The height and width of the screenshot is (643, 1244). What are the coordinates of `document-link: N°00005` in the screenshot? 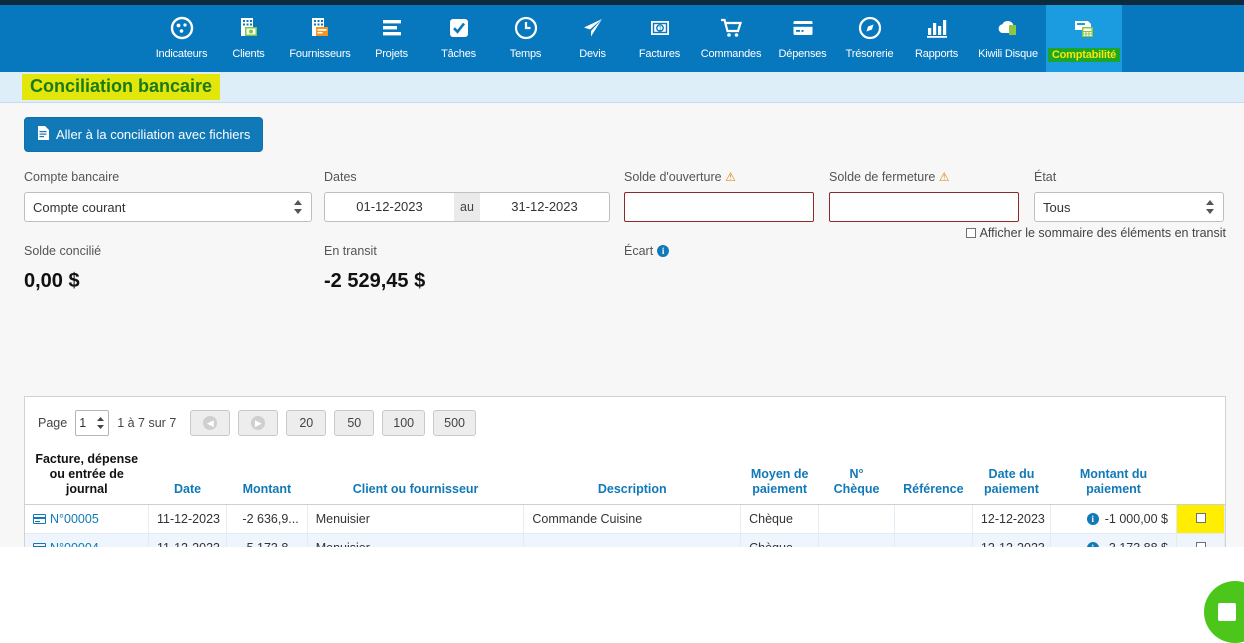 It's located at (74, 519).